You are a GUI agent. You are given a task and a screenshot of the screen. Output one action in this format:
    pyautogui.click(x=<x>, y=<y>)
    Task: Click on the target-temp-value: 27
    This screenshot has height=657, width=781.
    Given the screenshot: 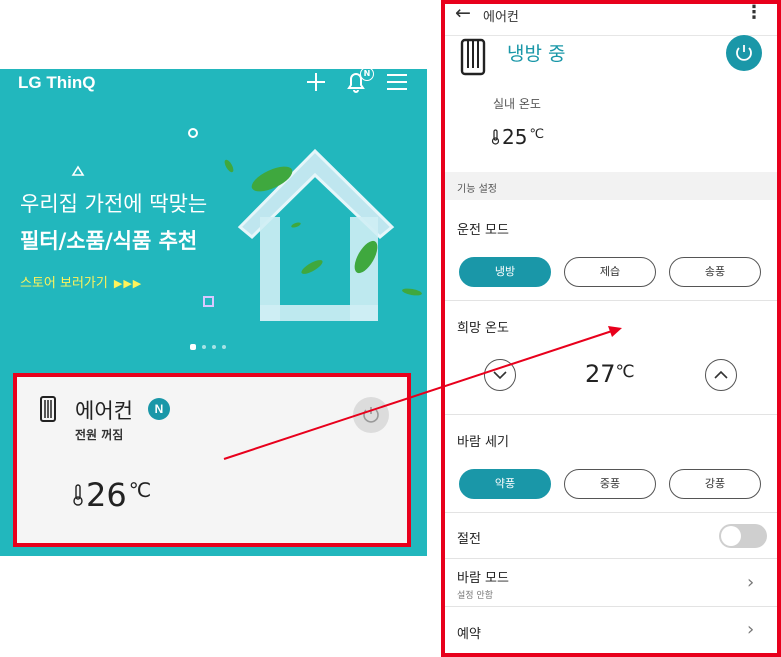 What is the action you would take?
    pyautogui.click(x=600, y=374)
    